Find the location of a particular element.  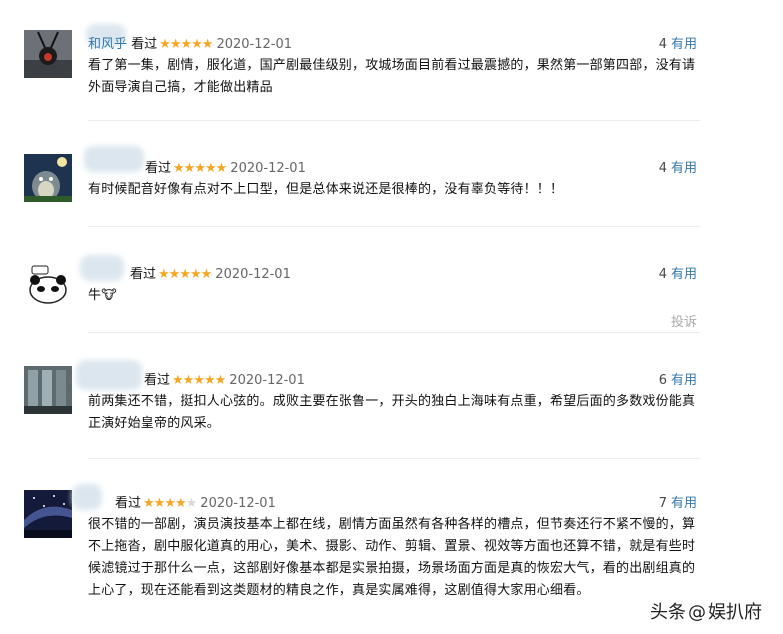

username: 和风乎 is located at coordinates (107, 44).